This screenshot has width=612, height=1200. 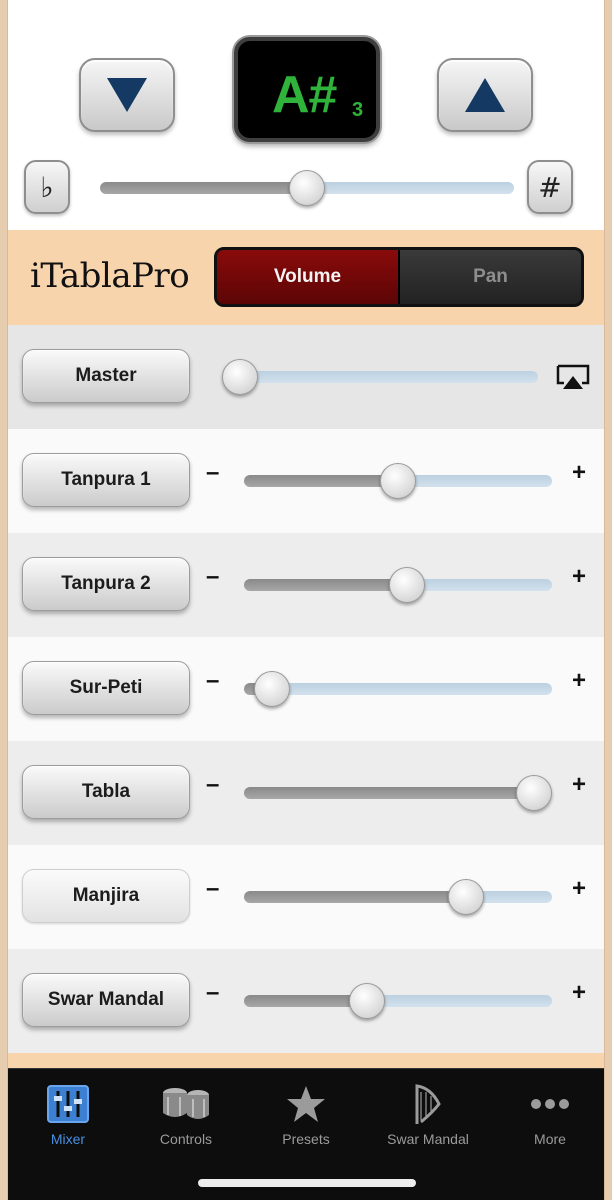 What do you see at coordinates (306, 1139) in the screenshot?
I see `tab-label: Presets` at bounding box center [306, 1139].